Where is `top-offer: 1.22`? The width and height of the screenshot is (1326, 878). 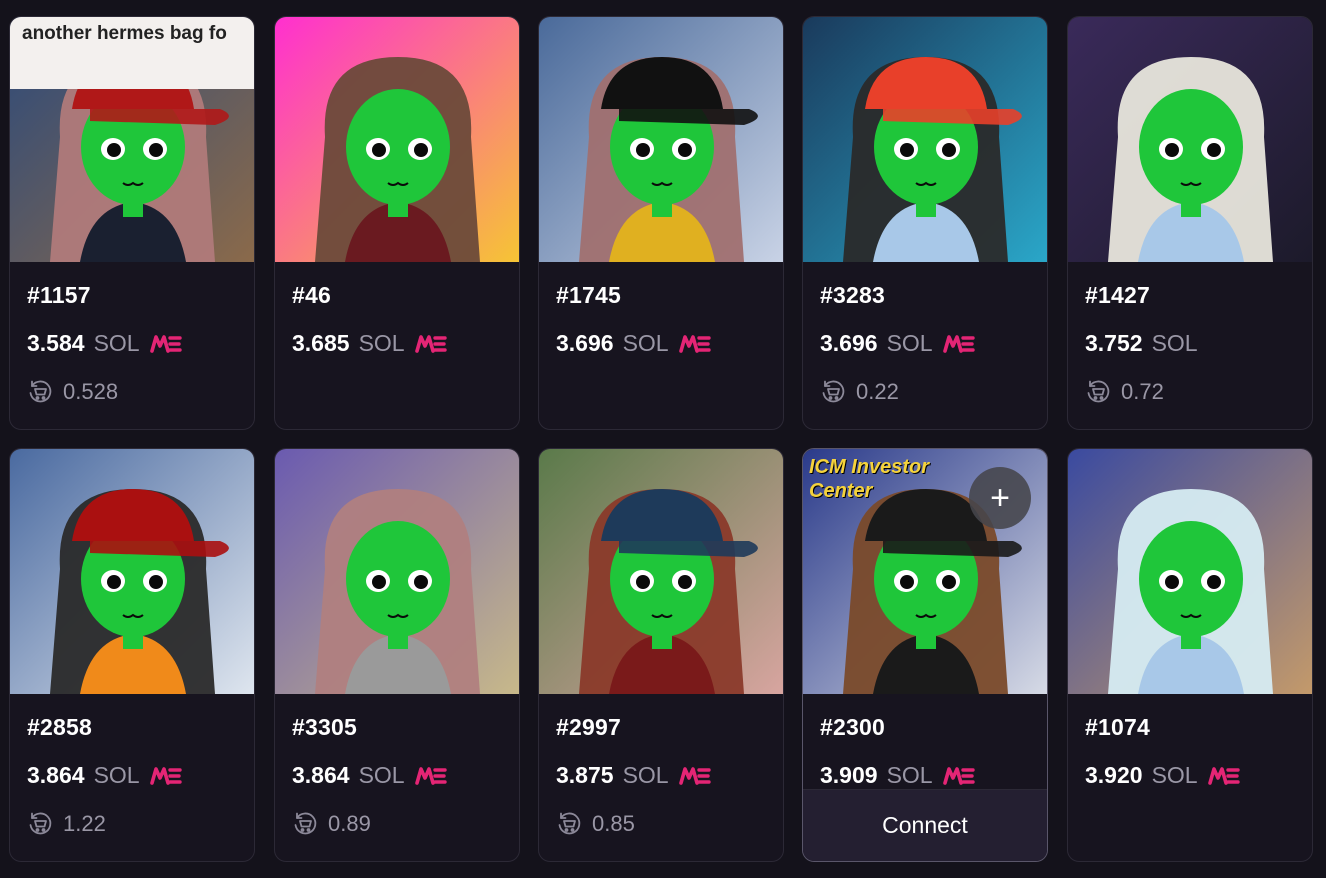 top-offer: 1.22 is located at coordinates (66, 824).